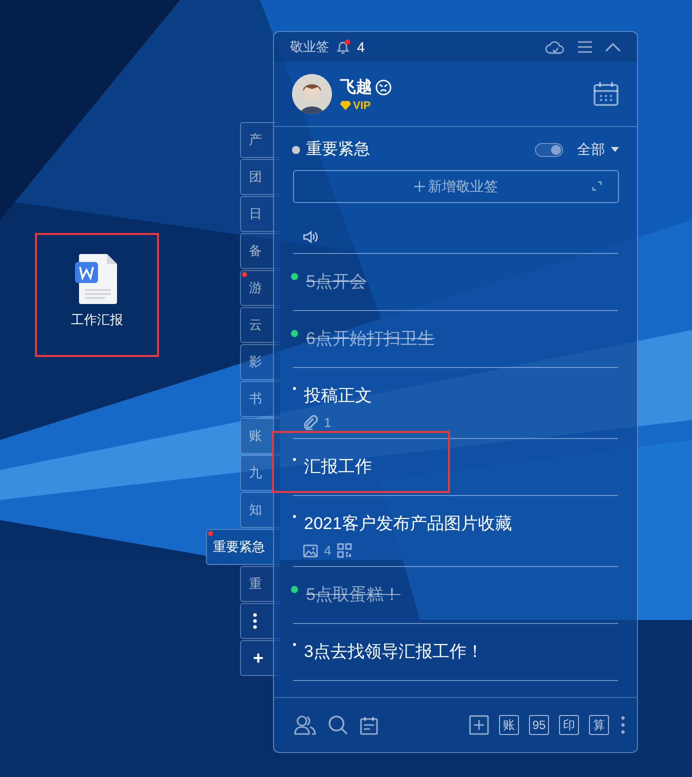  What do you see at coordinates (591, 149) in the screenshot?
I see `filter-dropdown: 全部` at bounding box center [591, 149].